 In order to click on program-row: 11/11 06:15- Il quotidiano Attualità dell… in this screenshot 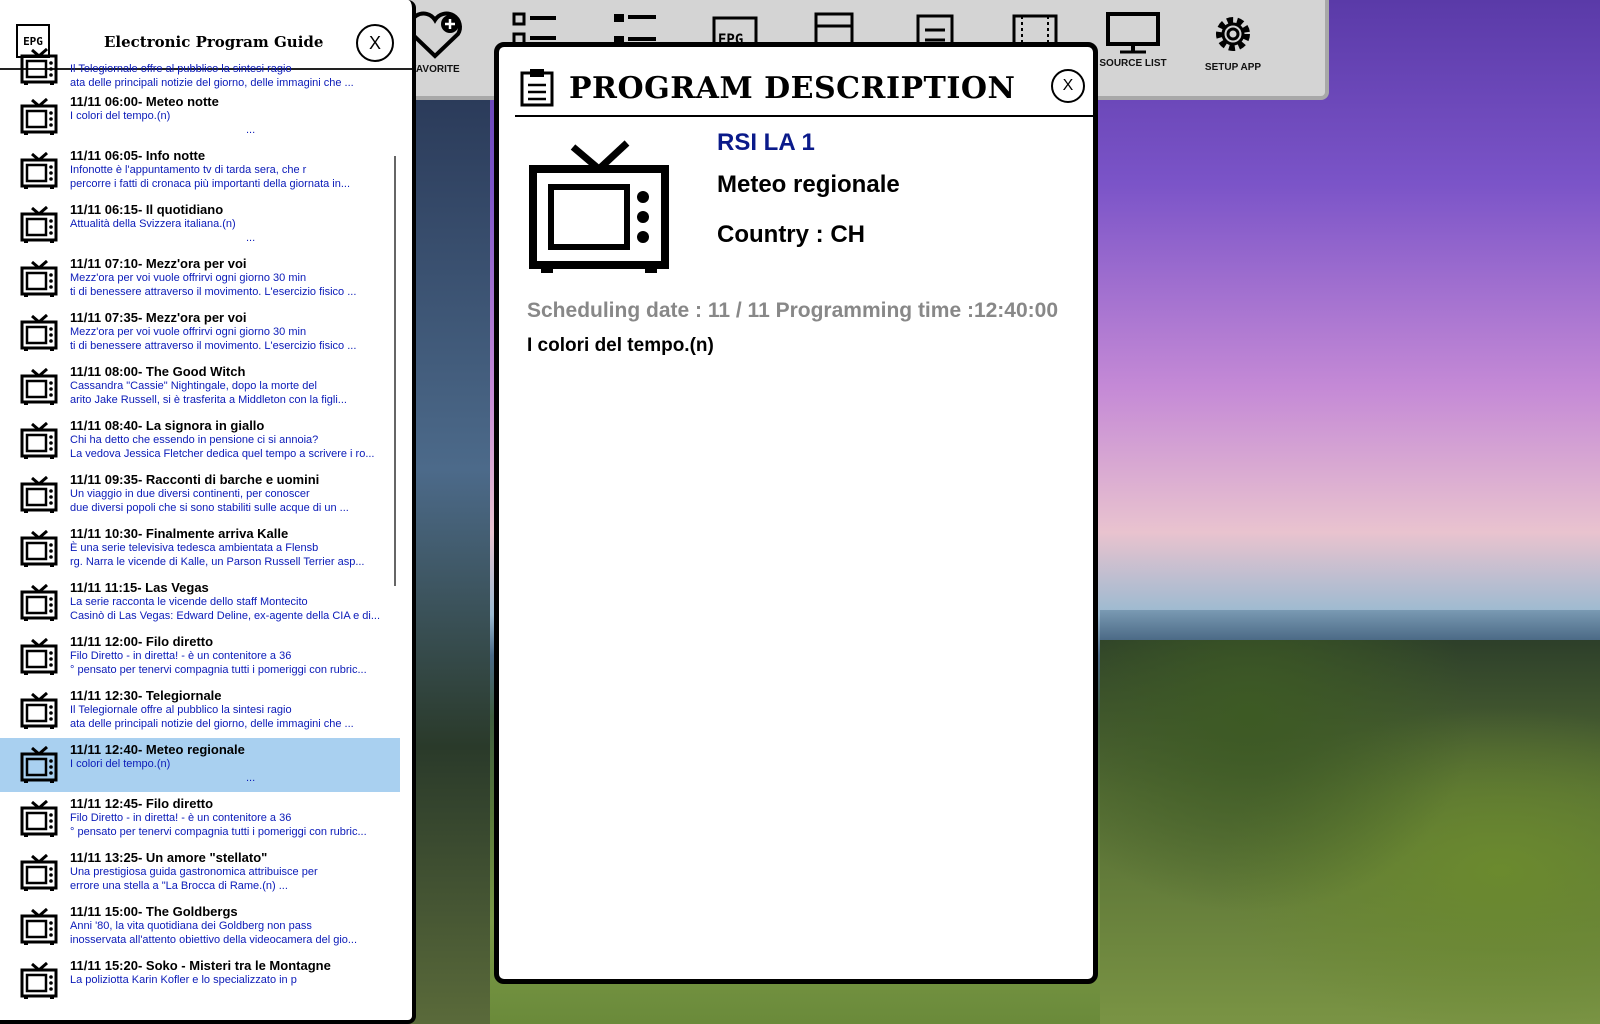, I will do `click(200, 225)`.